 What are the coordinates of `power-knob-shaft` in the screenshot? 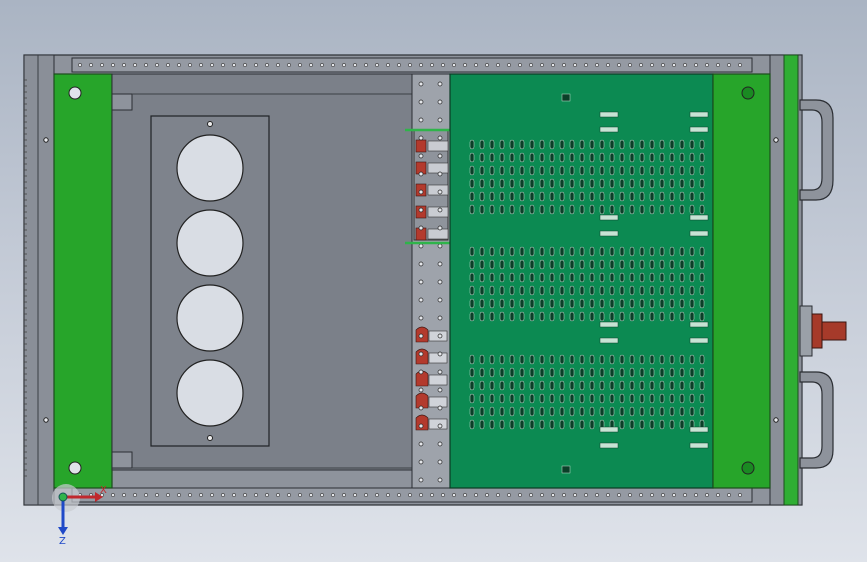 It's located at (834, 331).